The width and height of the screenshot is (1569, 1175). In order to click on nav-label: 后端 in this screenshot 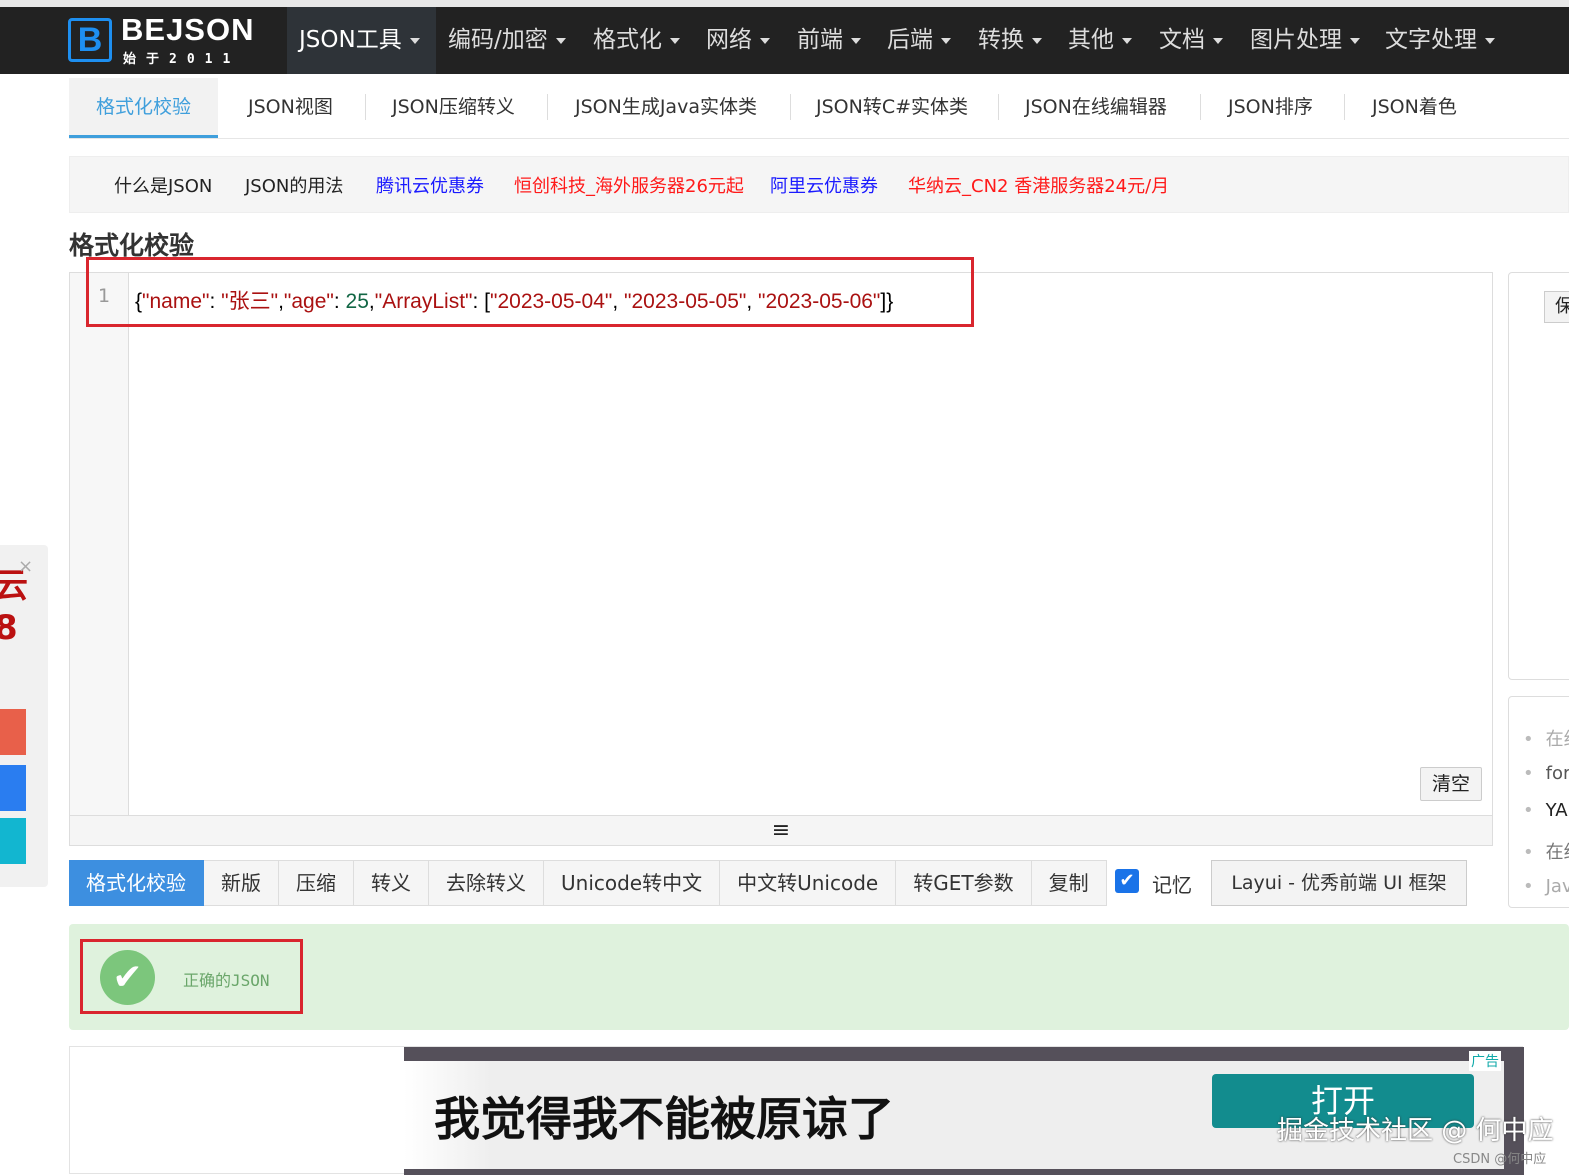, I will do `click(910, 40)`.